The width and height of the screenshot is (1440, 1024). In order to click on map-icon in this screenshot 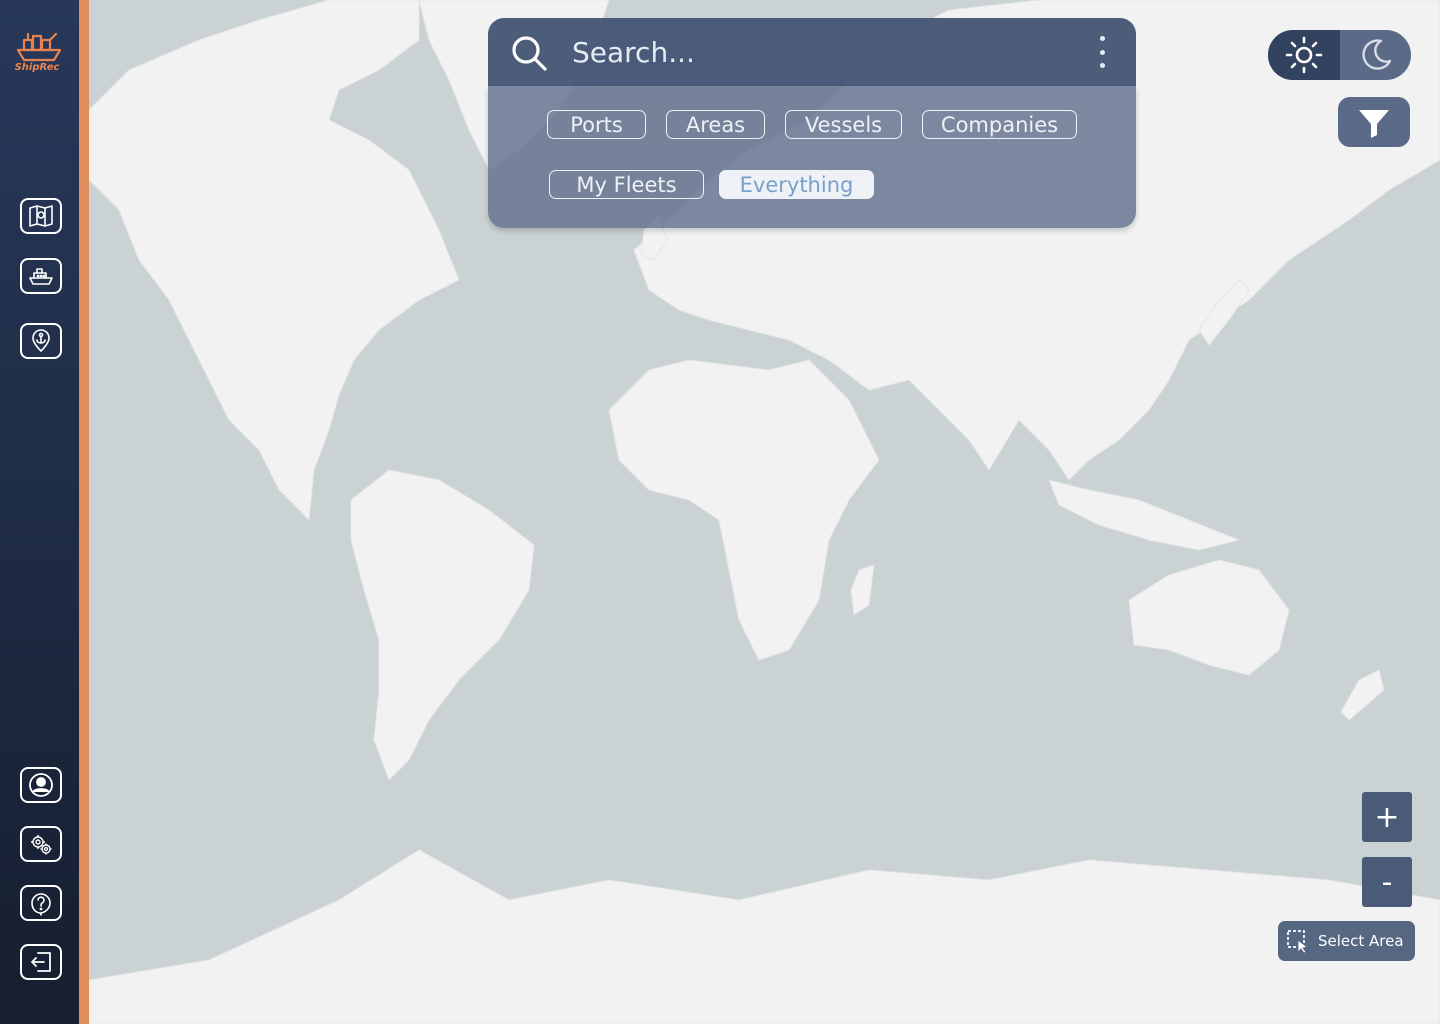, I will do `click(41, 216)`.